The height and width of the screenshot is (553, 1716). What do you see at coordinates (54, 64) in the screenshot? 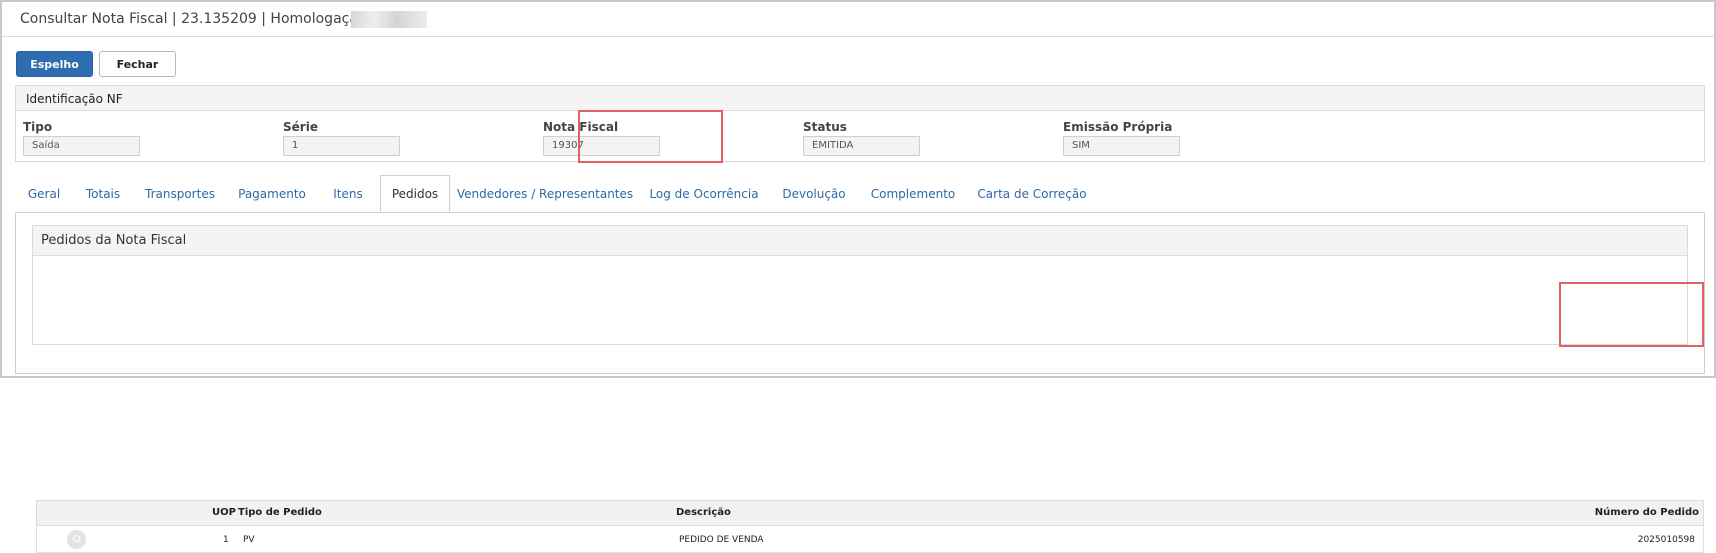
I see `espelho-button: Espelho` at bounding box center [54, 64].